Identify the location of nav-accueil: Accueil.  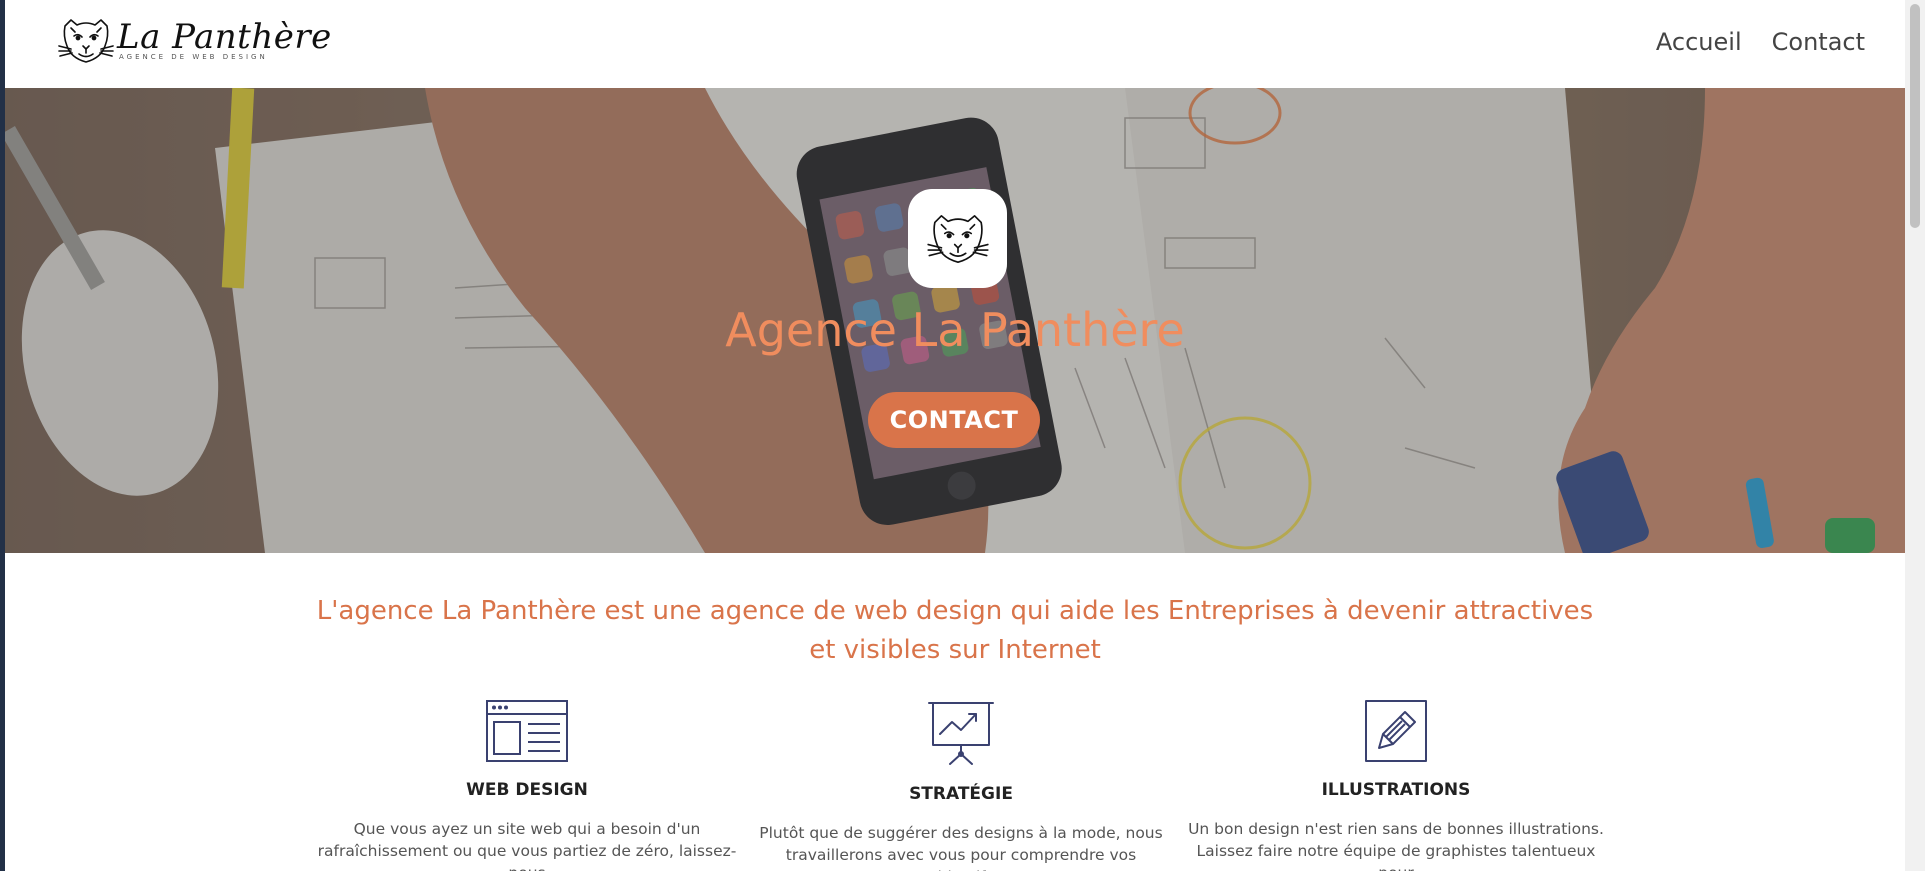
(1699, 42).